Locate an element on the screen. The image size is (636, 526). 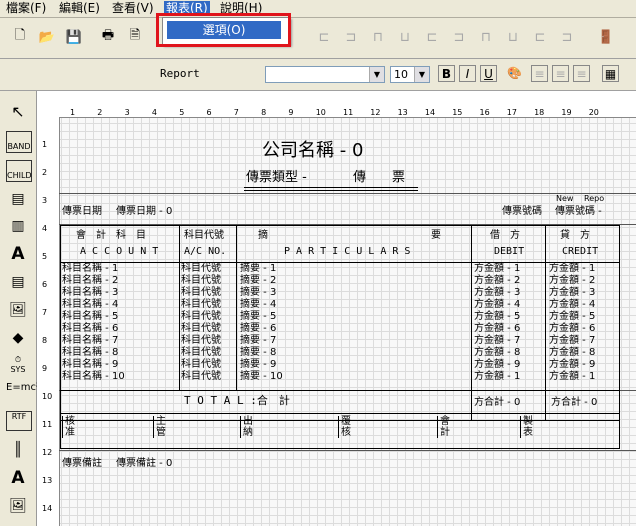
voucher-title: 傳 票 is located at coordinates (379, 178).